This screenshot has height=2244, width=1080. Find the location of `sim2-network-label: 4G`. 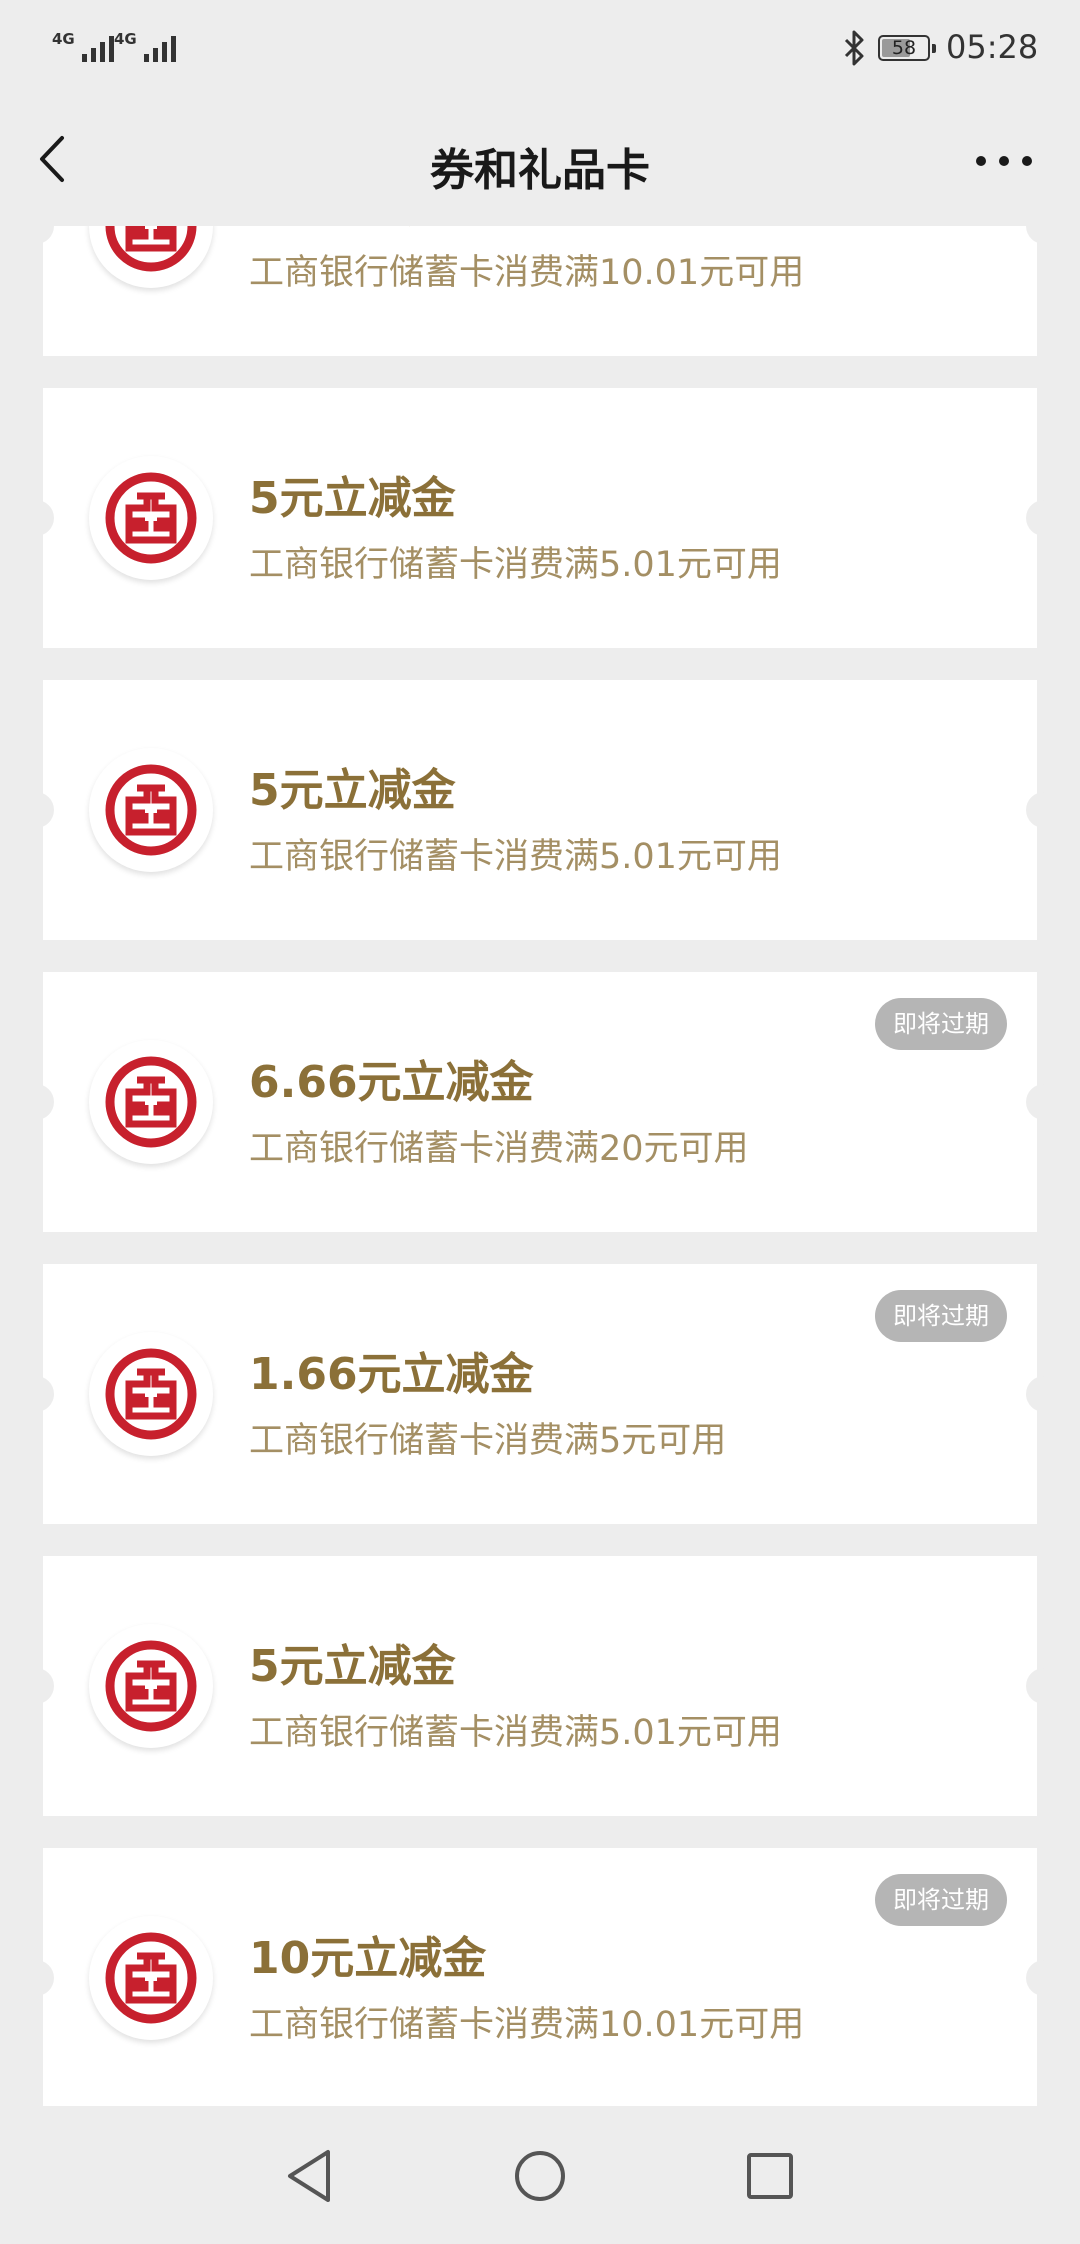

sim2-network-label: 4G is located at coordinates (125, 39).